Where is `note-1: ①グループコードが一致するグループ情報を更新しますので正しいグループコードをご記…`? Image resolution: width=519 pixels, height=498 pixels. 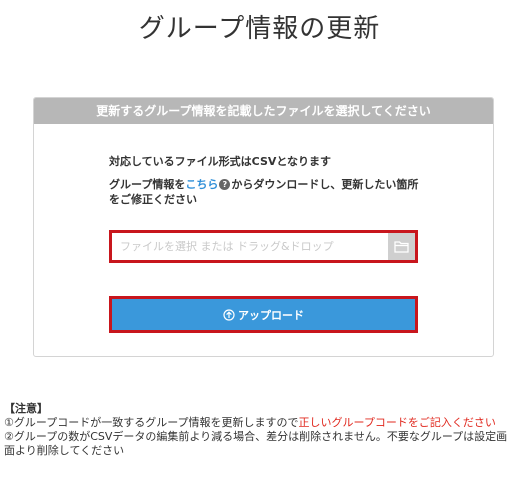 note-1: ①グループコードが一致するグループ情報を更新しますので正しいグループコードをご記… is located at coordinates (257, 423).